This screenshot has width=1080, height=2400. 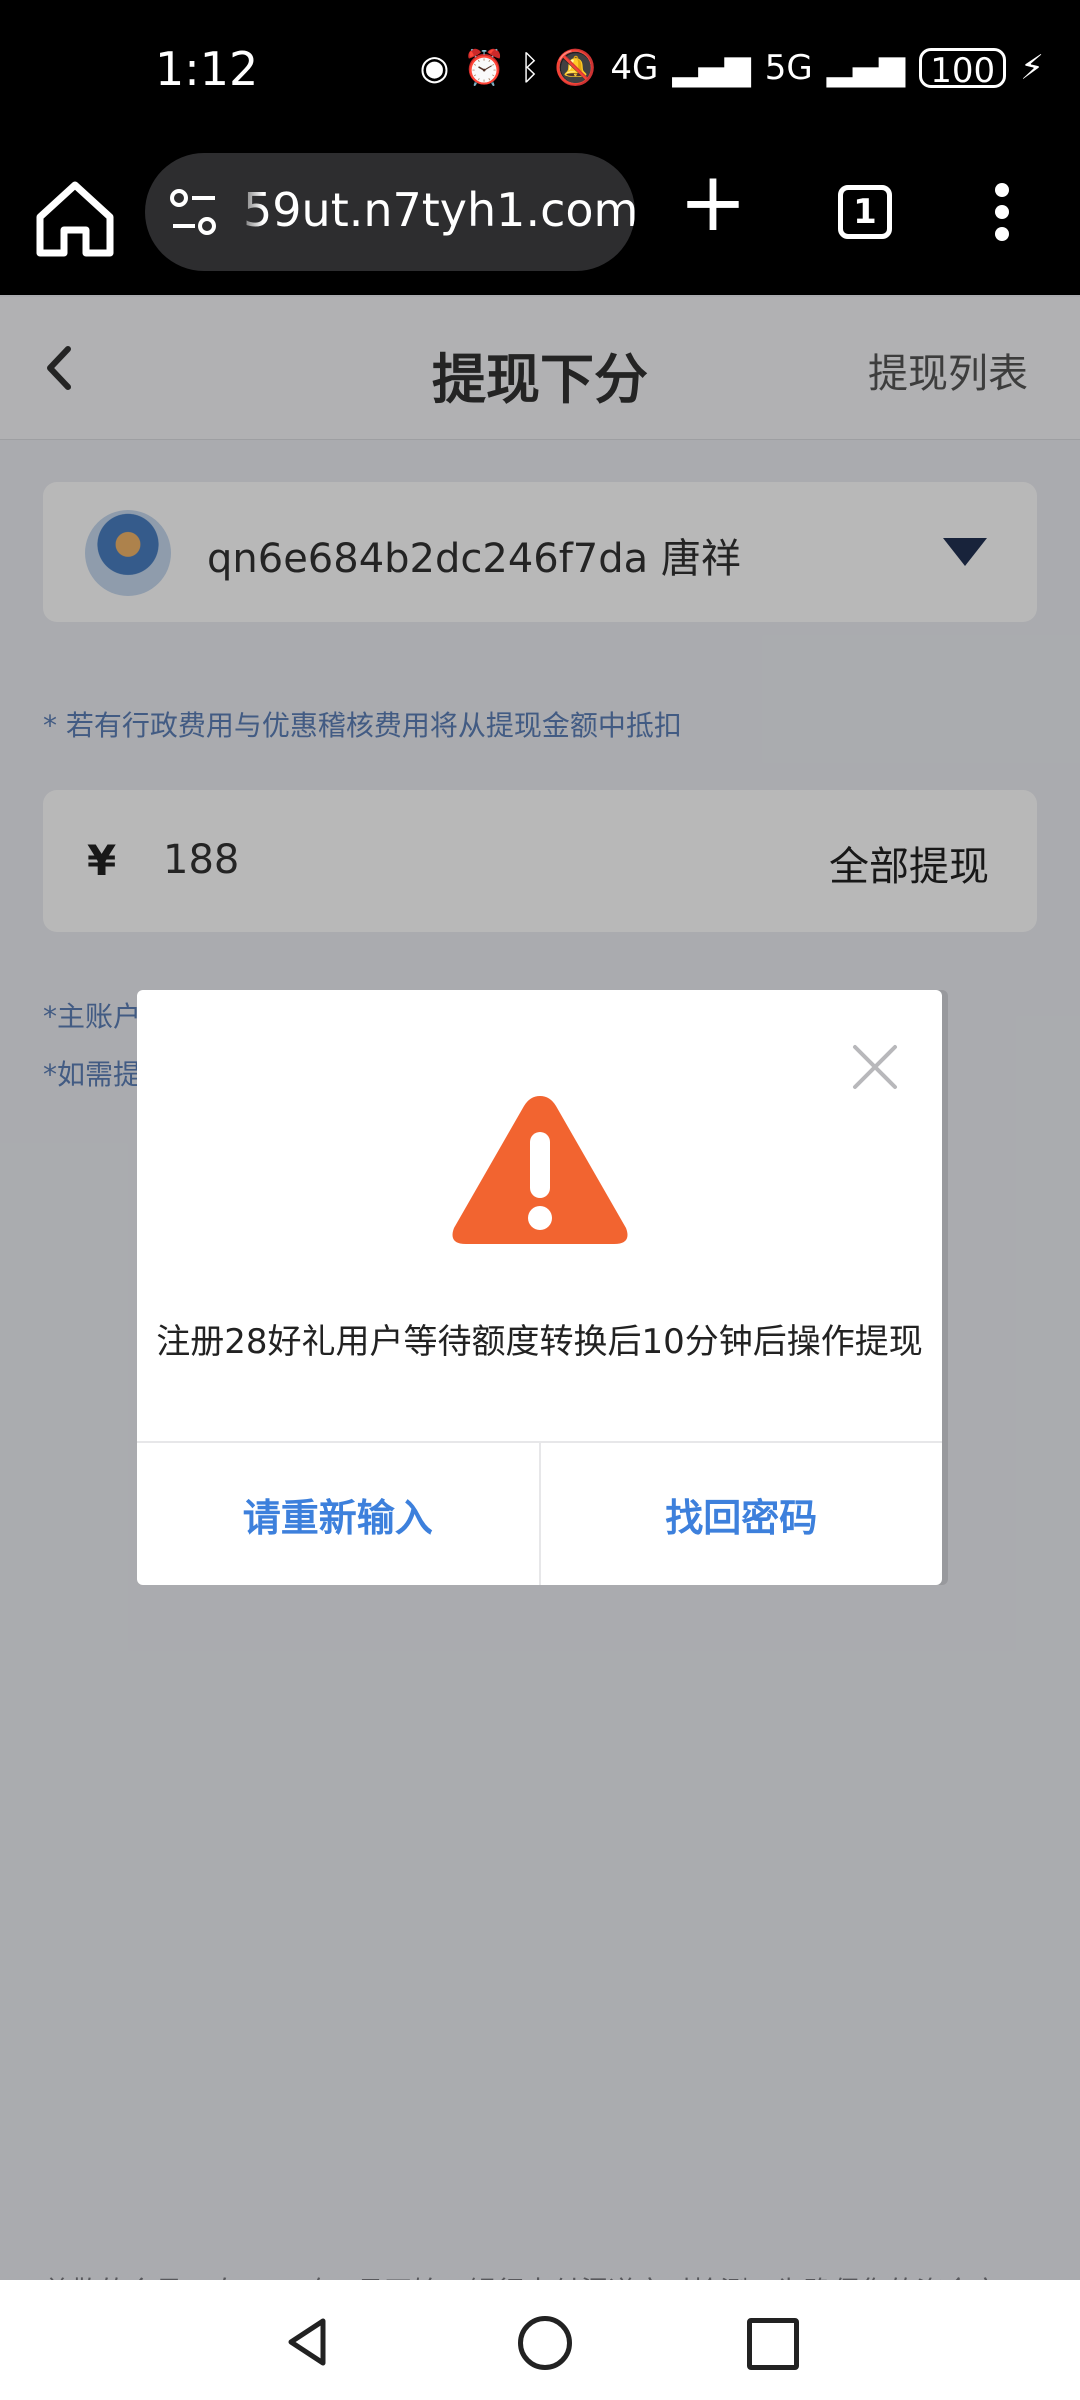 I want to click on charging-icon: ⚡, so click(x=1032, y=68).